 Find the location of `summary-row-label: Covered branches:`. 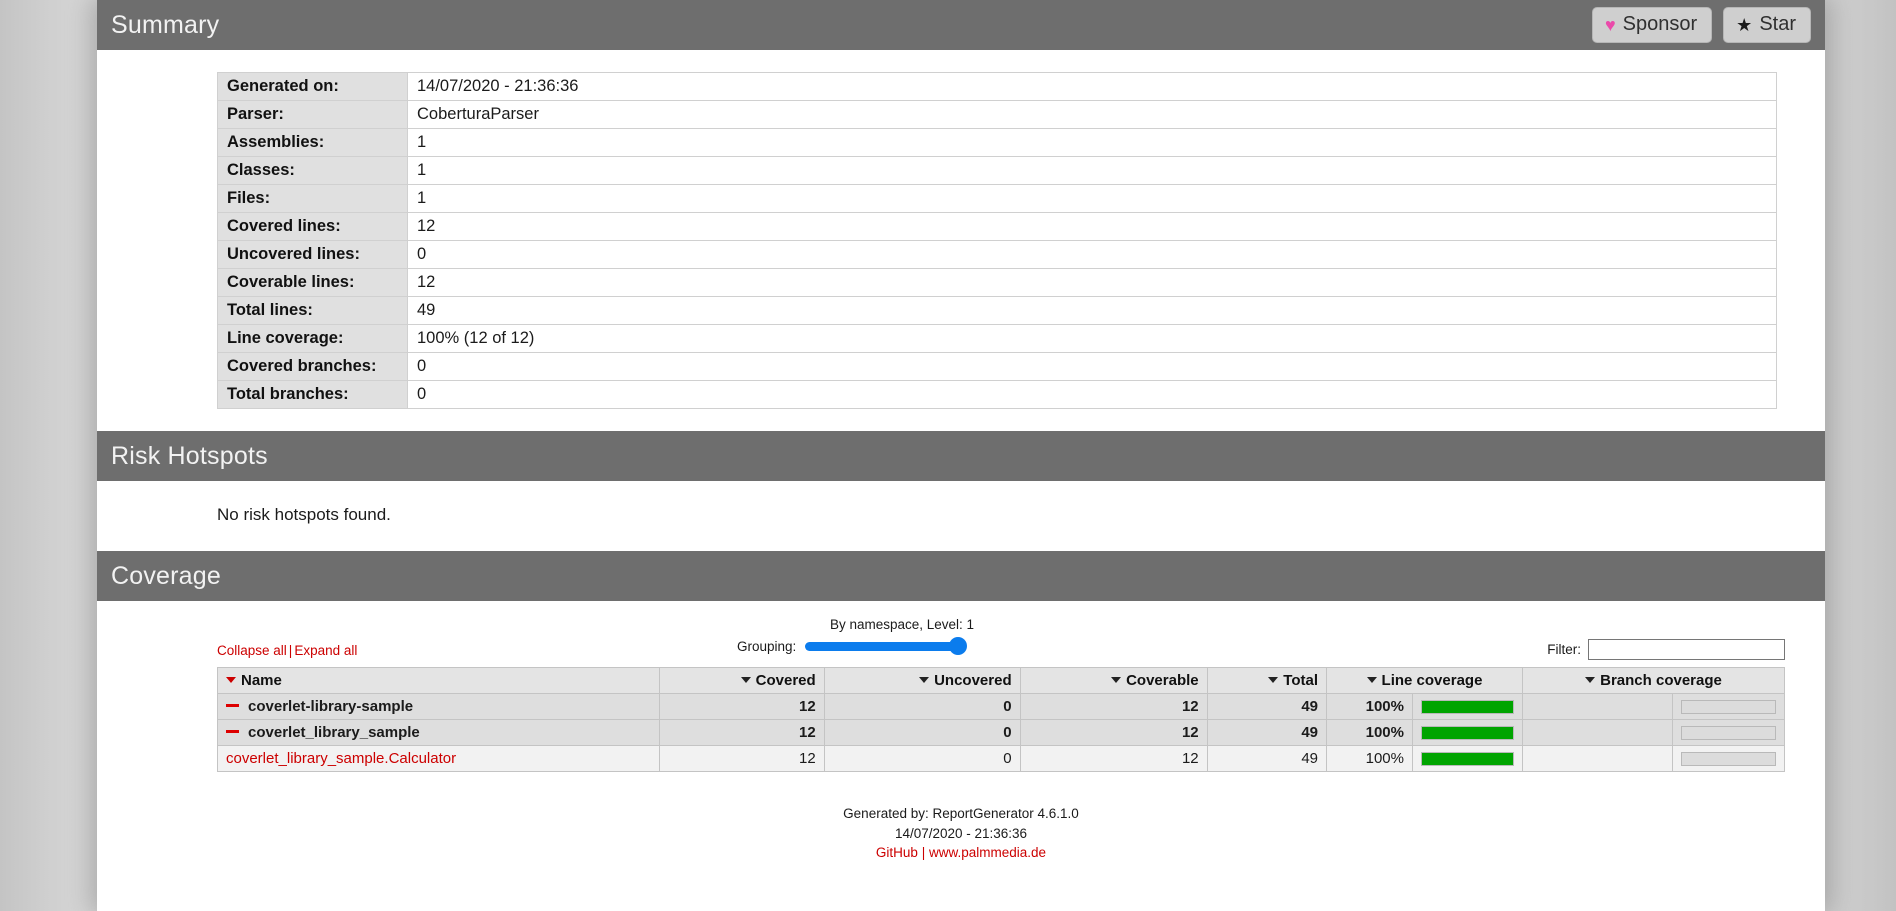

summary-row-label: Covered branches: is located at coordinates (312, 366).